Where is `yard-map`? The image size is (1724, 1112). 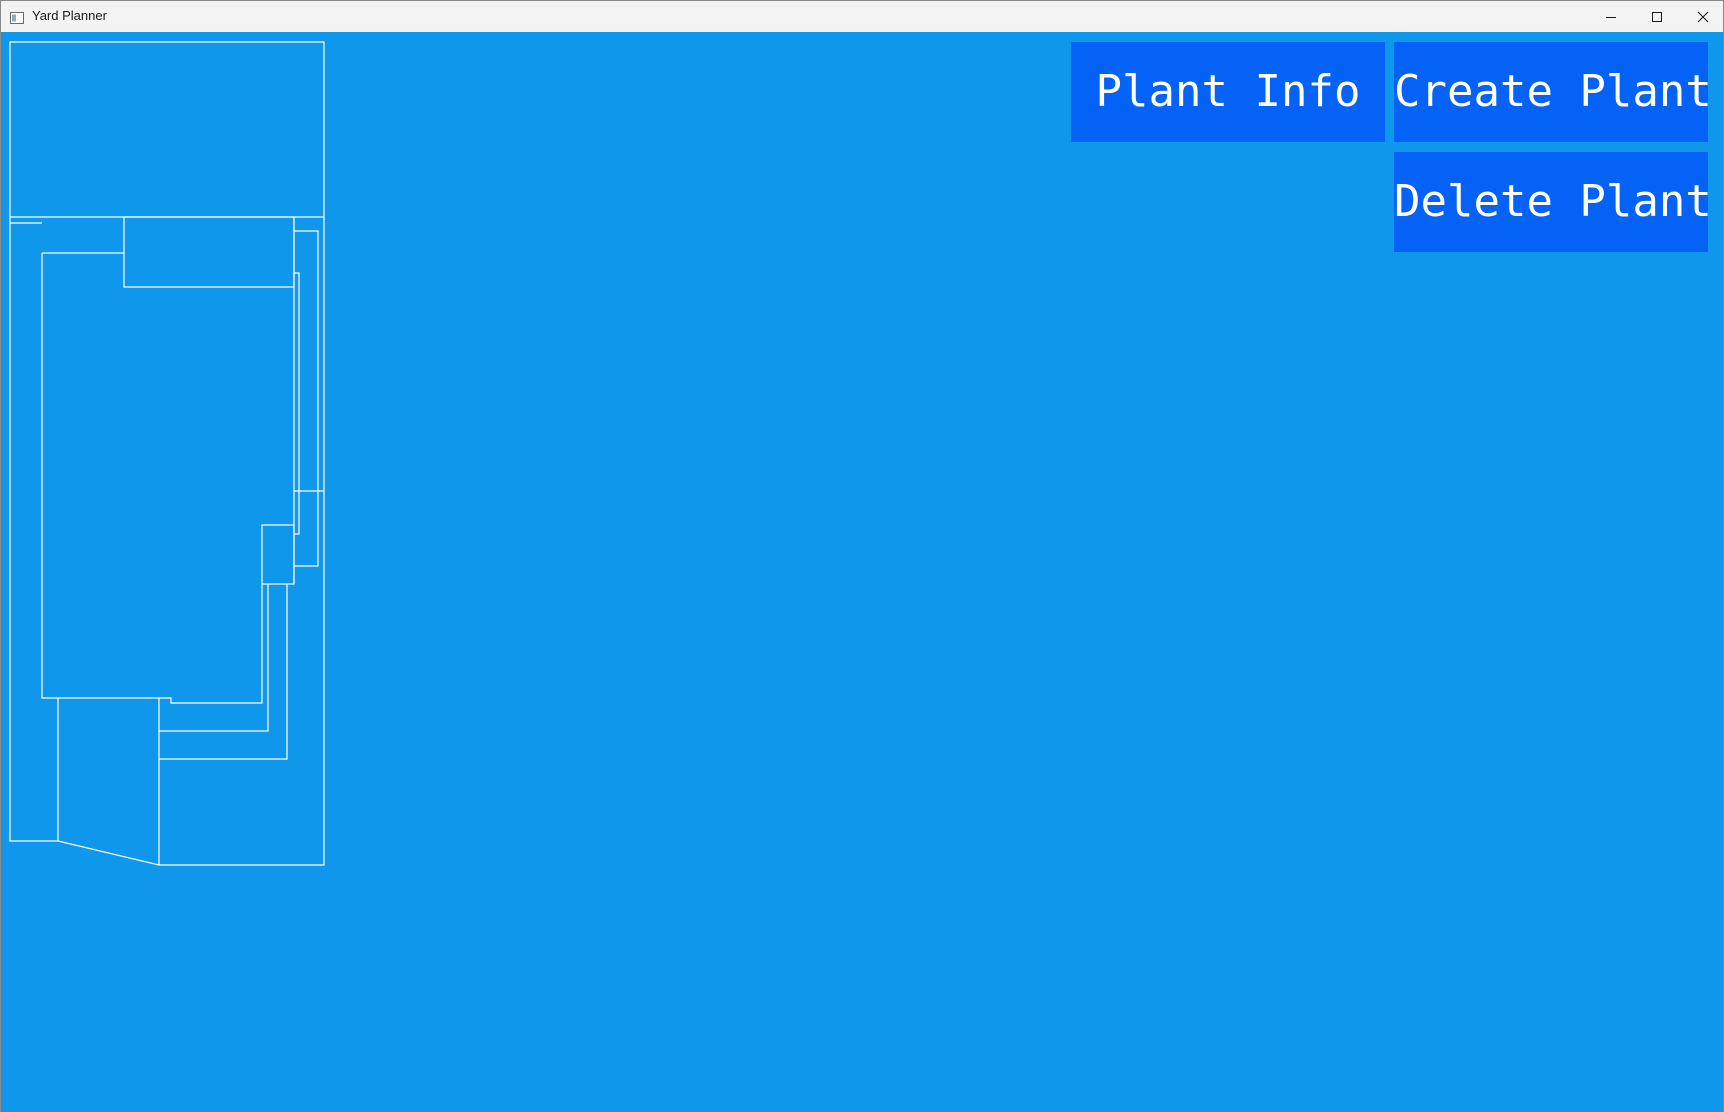 yard-map is located at coordinates (168, 459).